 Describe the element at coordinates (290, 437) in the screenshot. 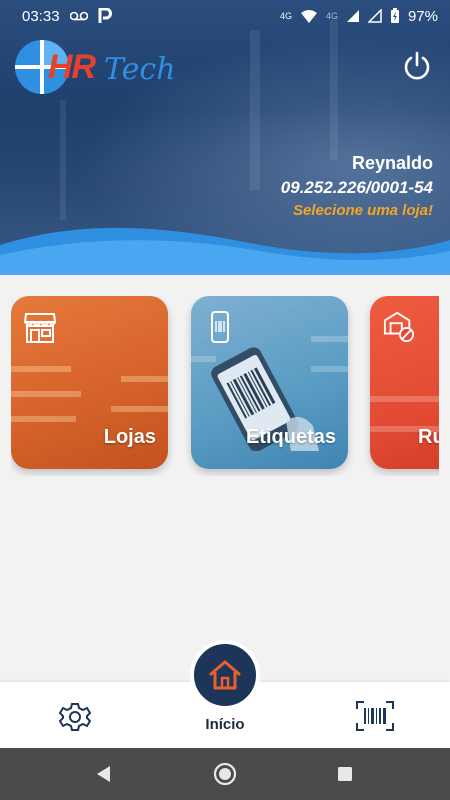

I see `card-label: Etiquetas` at that location.